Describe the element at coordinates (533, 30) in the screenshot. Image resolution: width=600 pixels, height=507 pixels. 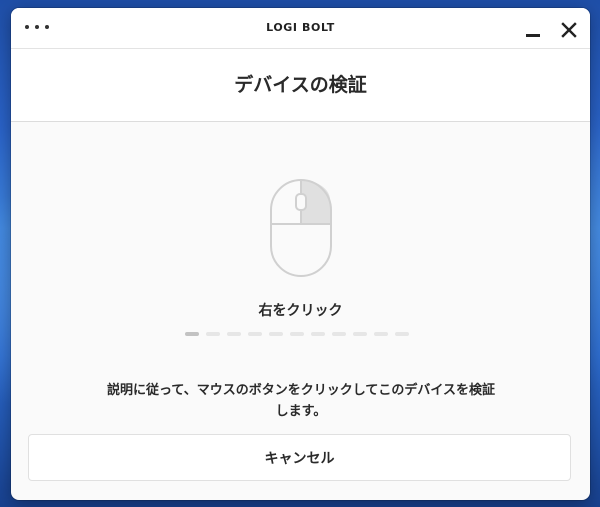
I see `minimize-button` at that location.